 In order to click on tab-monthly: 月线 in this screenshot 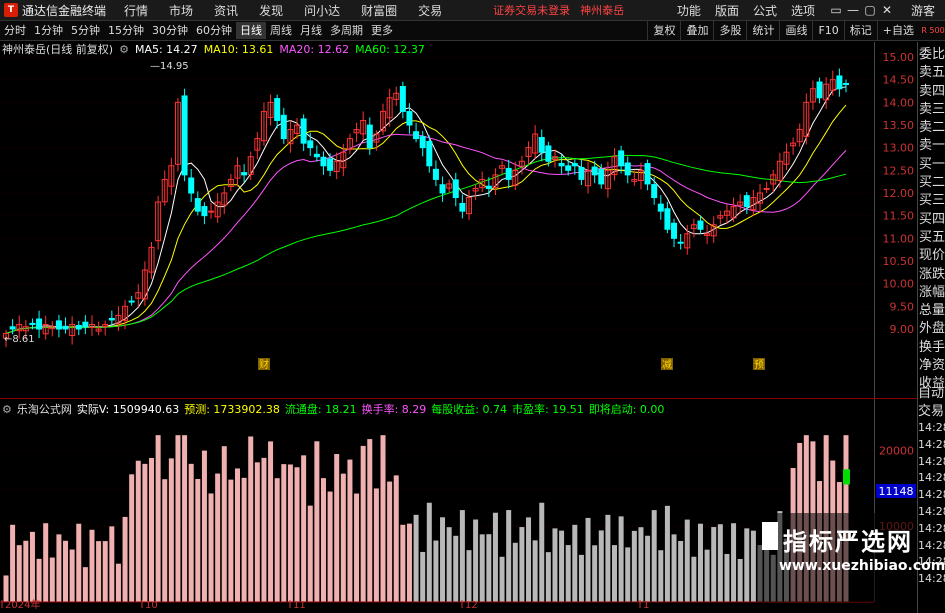, I will do `click(311, 30)`.